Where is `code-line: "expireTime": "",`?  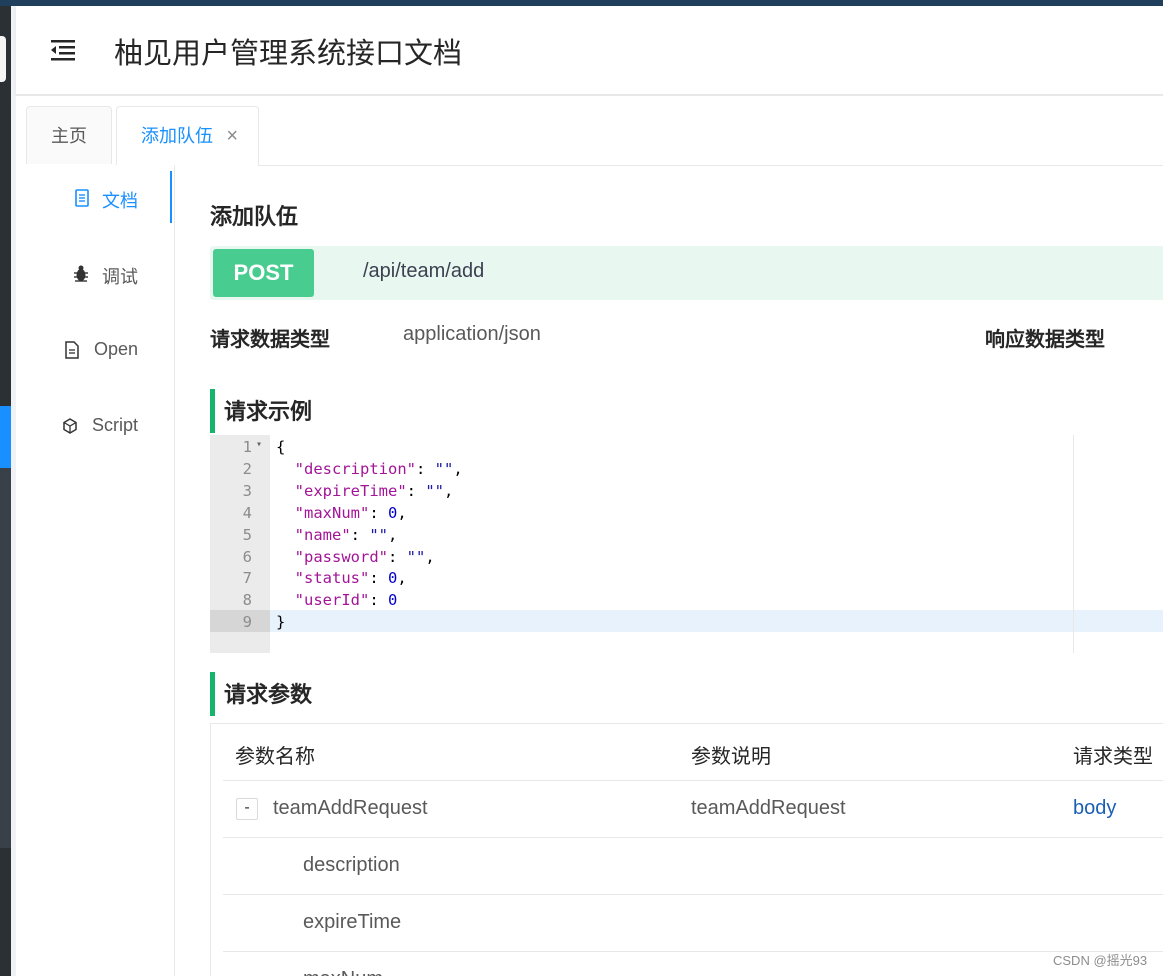 code-line: "expireTime": "", is located at coordinates (365, 491).